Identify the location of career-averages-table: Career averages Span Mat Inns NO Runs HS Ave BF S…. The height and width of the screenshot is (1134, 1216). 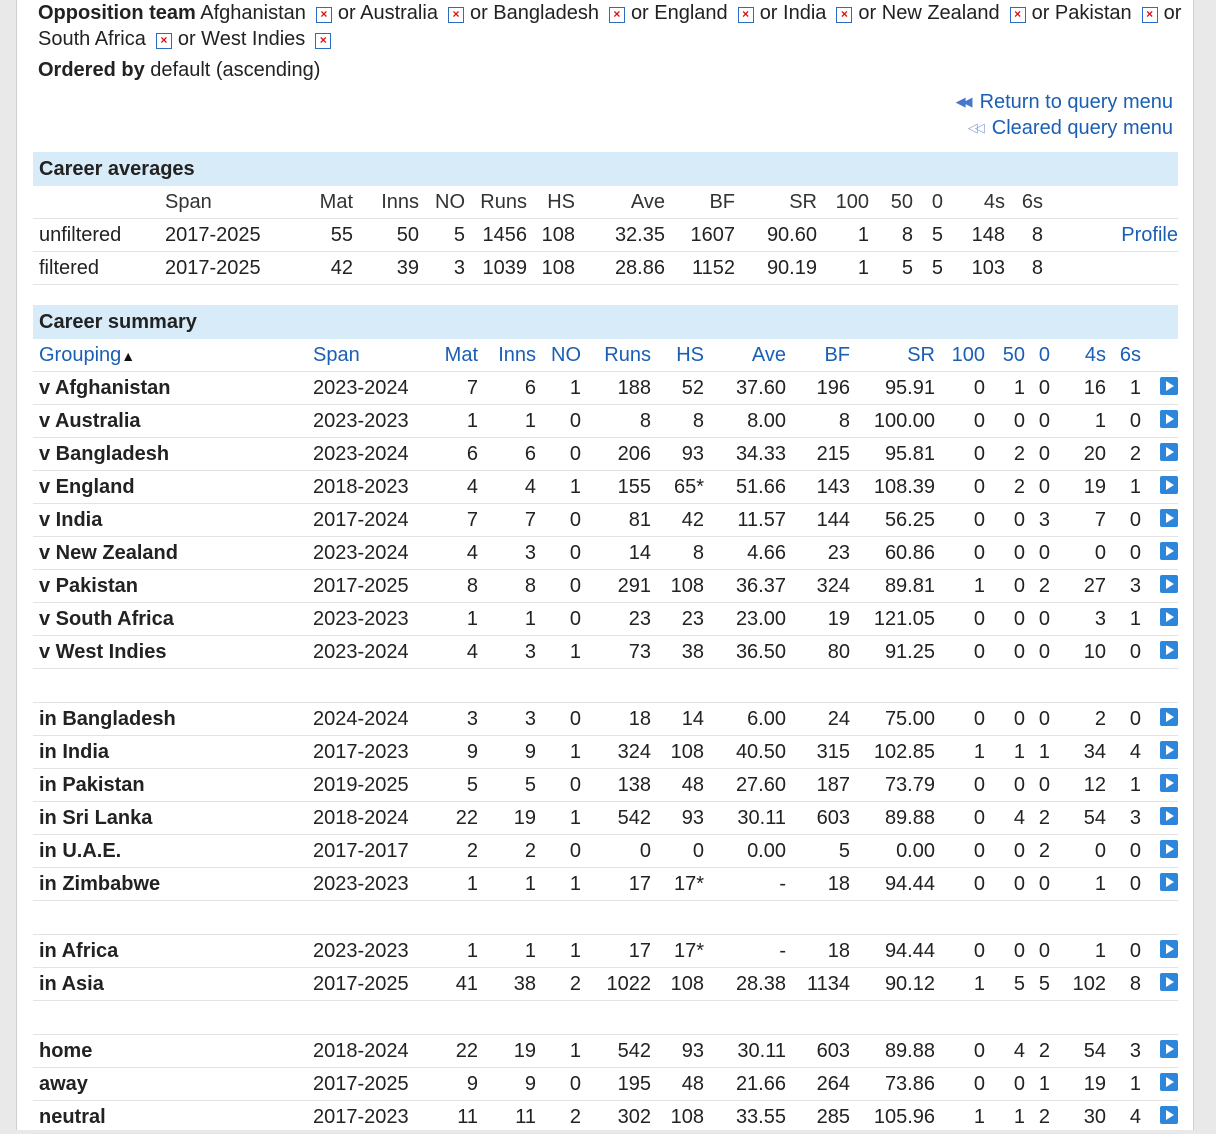
(605, 218).